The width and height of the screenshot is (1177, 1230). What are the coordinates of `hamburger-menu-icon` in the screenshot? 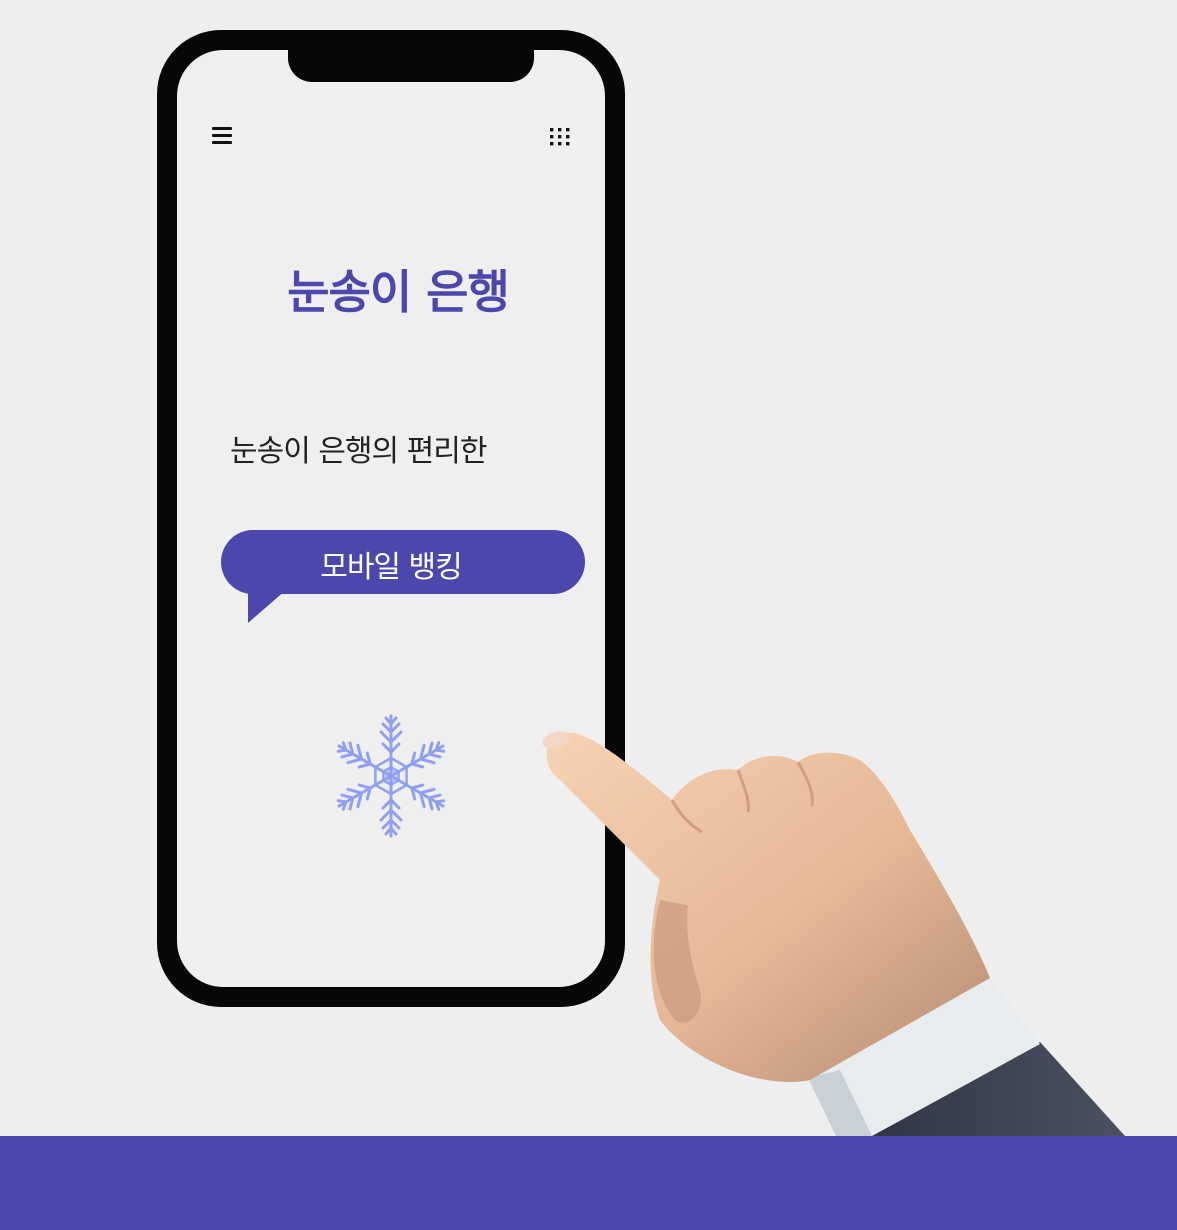 It's located at (222, 136).